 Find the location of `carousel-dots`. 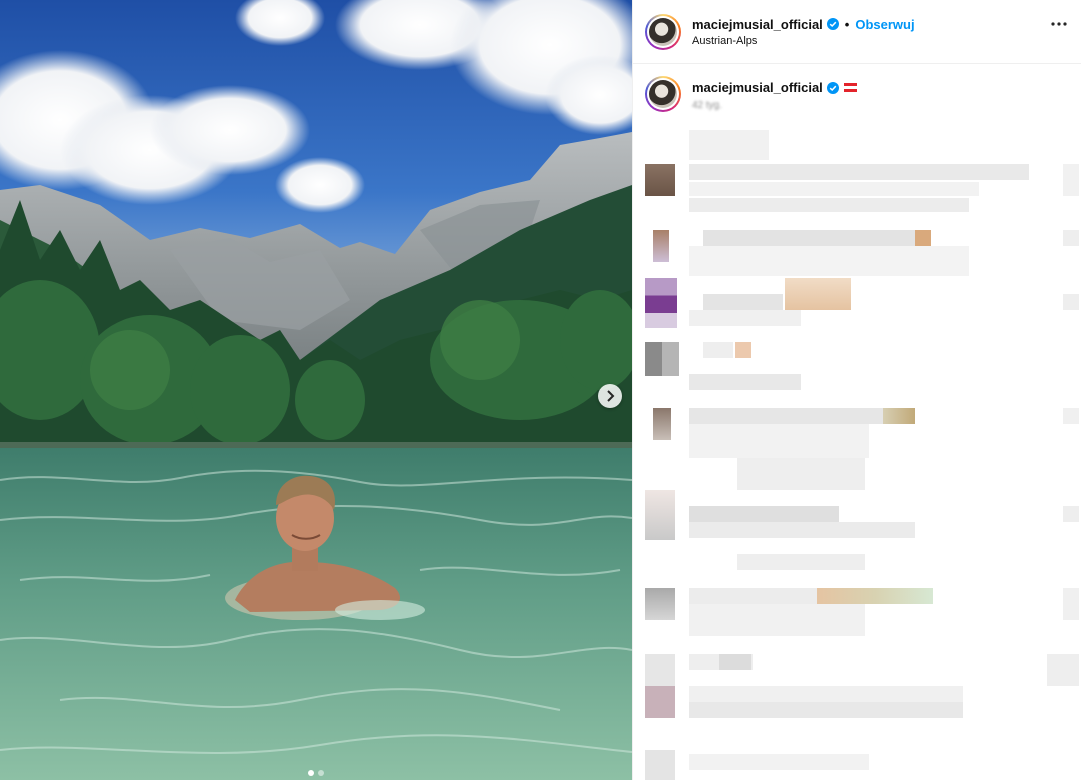

carousel-dots is located at coordinates (316, 773).